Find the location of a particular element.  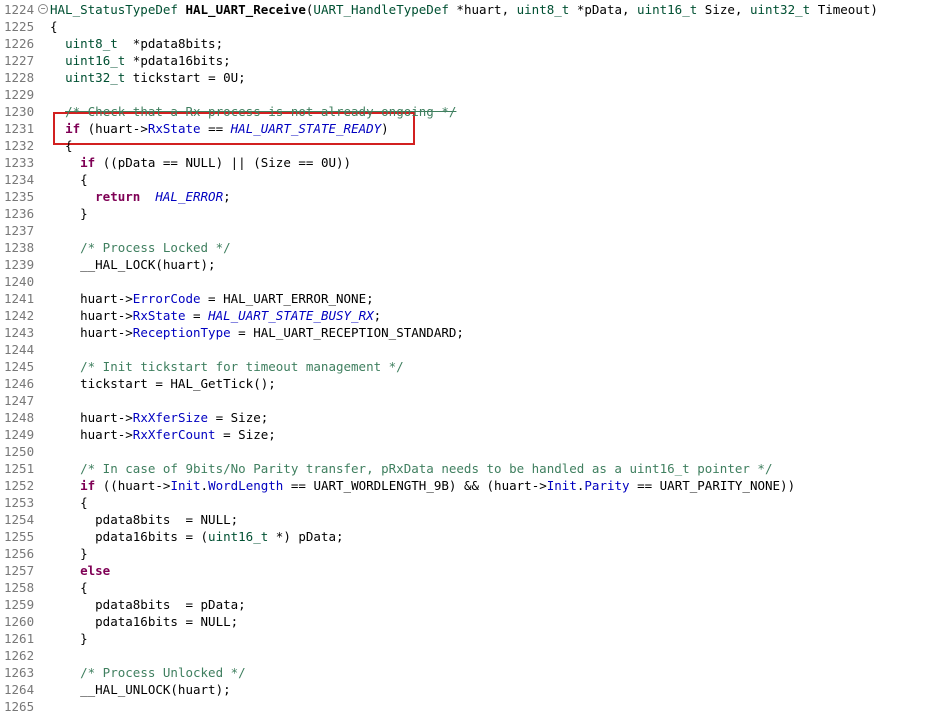

code-token: = HAL_UART_RECEPTION_STANDARD; is located at coordinates (347, 332).